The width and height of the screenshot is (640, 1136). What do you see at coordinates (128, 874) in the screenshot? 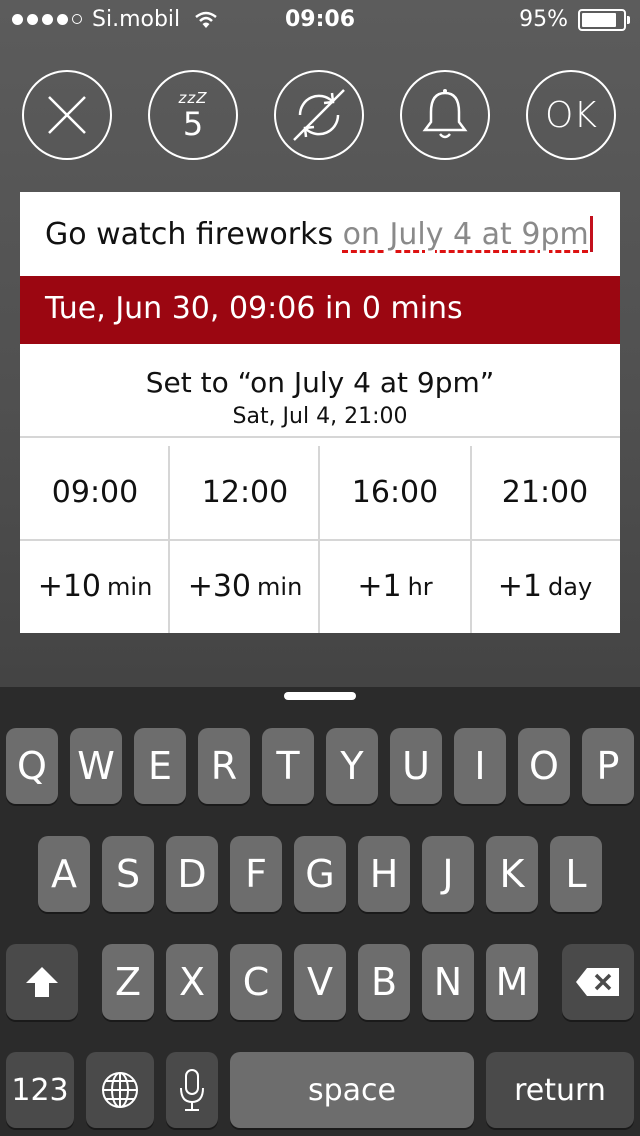
I see `key-s: S` at bounding box center [128, 874].